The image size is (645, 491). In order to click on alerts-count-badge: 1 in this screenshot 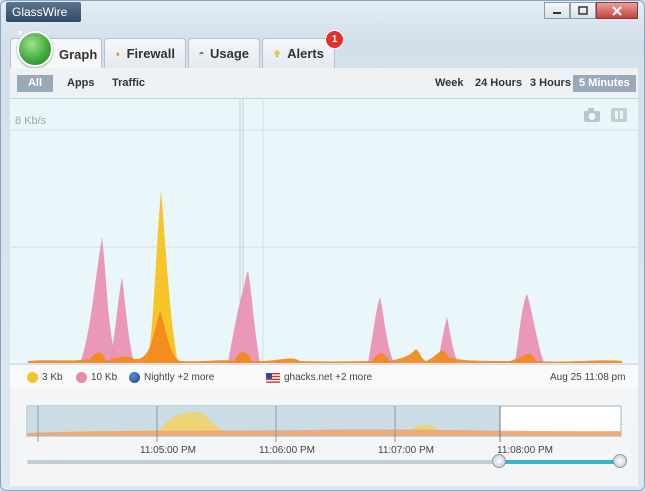, I will do `click(334, 39)`.